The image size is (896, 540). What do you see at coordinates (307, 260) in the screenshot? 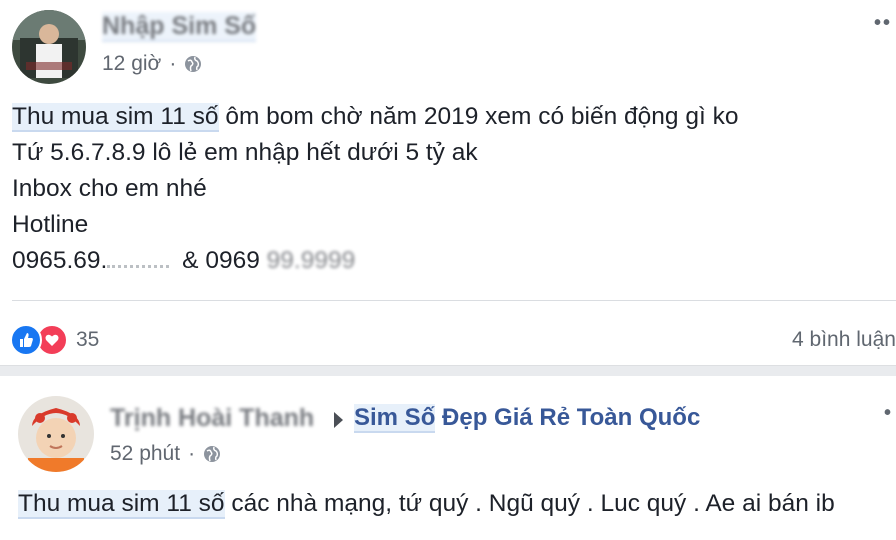
I see `phone-number-b: 99.9999` at bounding box center [307, 260].